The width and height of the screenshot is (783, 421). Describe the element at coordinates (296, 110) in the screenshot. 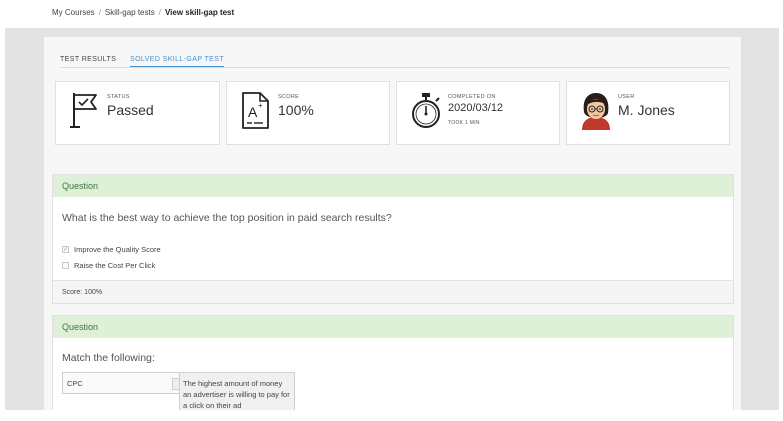

I see `score-value: 100%` at that location.